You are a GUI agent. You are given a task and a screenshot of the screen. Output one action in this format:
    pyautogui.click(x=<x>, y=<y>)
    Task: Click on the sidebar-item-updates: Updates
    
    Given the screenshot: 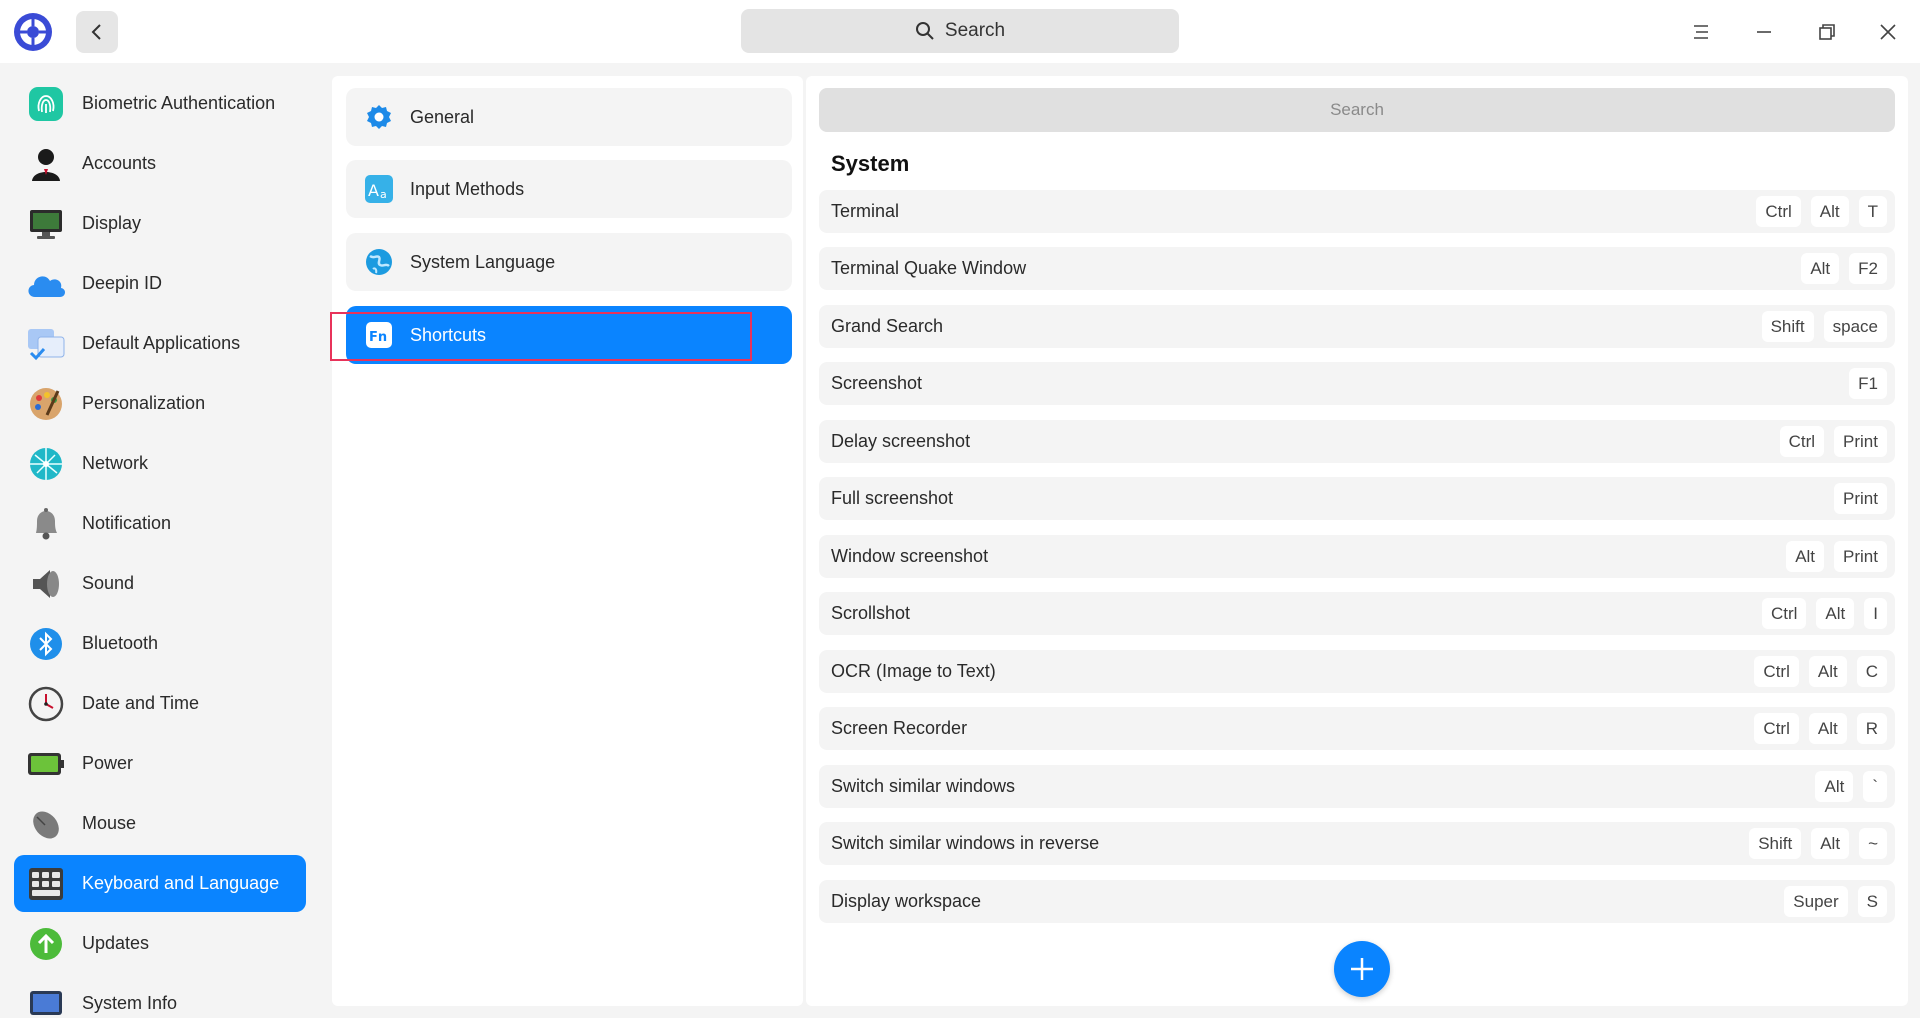 What is the action you would take?
    pyautogui.click(x=160, y=943)
    